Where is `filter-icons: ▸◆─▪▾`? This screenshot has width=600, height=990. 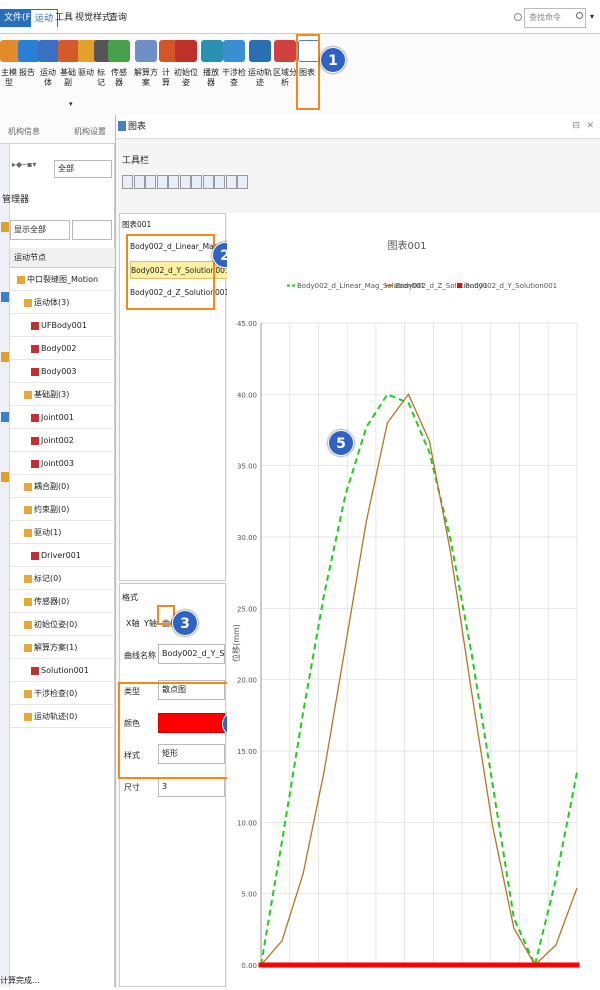 filter-icons: ▸◆─▪▾ is located at coordinates (32, 167).